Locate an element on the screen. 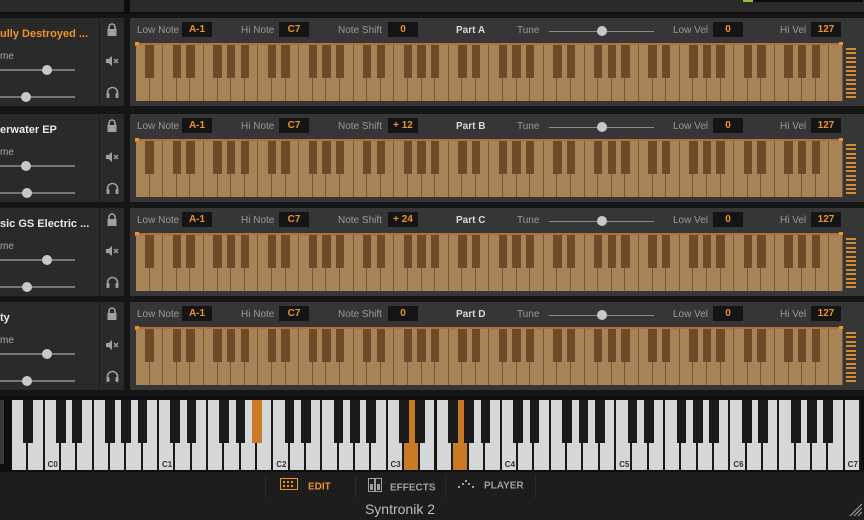 The image size is (864, 520). headphones-icon is located at coordinates (112, 377).